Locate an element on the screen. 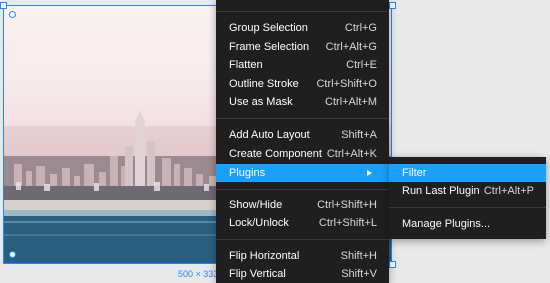 The height and width of the screenshot is (283, 550). menu-item-flatten: Flatten Ctrl+E is located at coordinates (302, 65).